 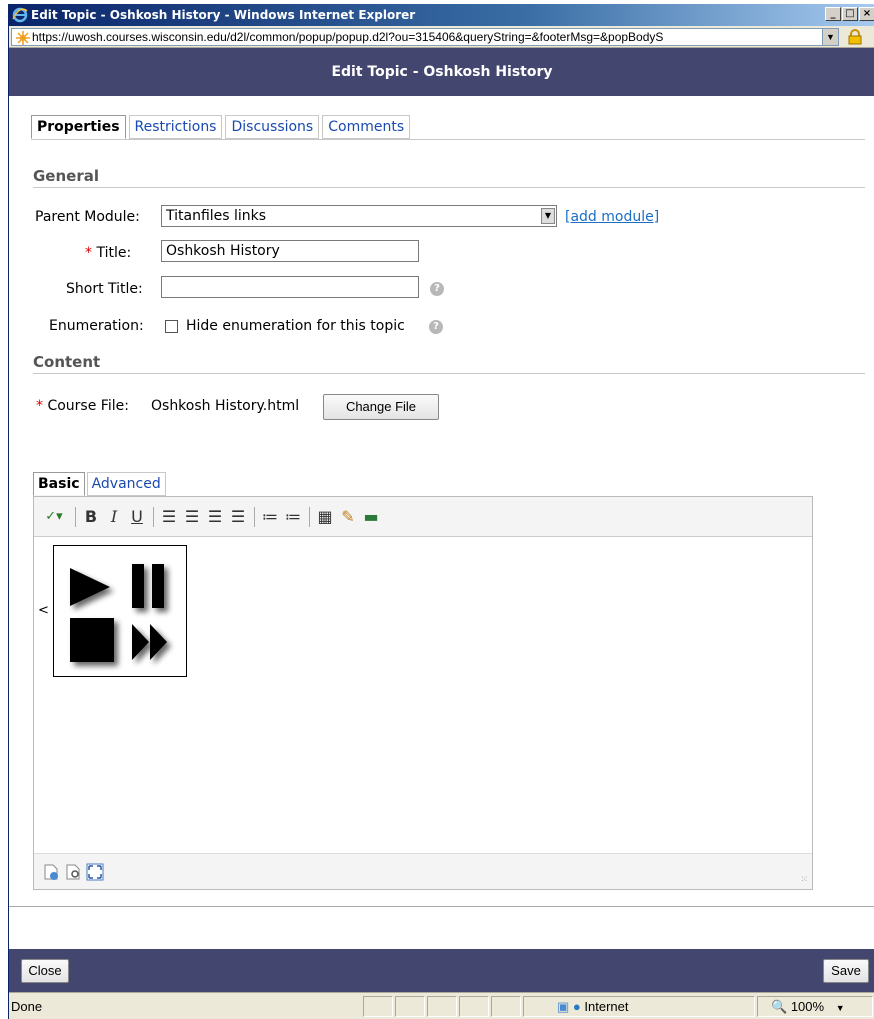 I want to click on media-controls-image, so click(x=120, y=611).